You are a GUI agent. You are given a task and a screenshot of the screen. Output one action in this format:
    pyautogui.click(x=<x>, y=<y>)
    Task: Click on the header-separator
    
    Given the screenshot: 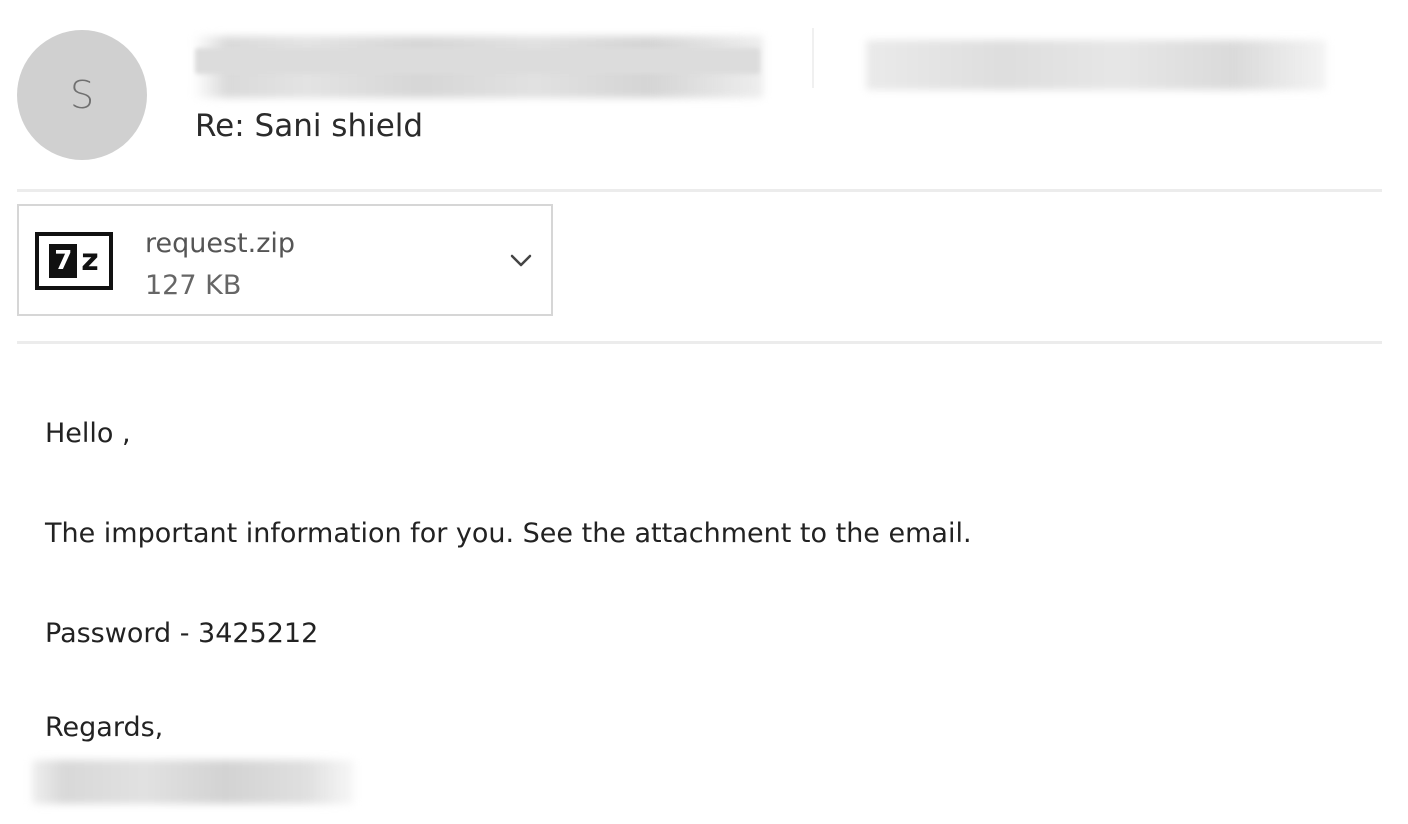 What is the action you would take?
    pyautogui.click(x=699, y=190)
    